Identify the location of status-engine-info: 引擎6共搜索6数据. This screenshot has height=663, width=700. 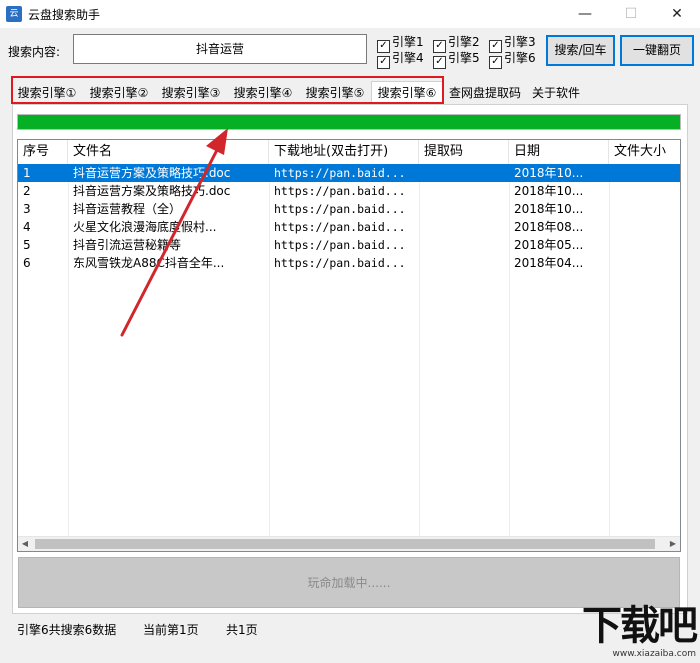
(67, 630).